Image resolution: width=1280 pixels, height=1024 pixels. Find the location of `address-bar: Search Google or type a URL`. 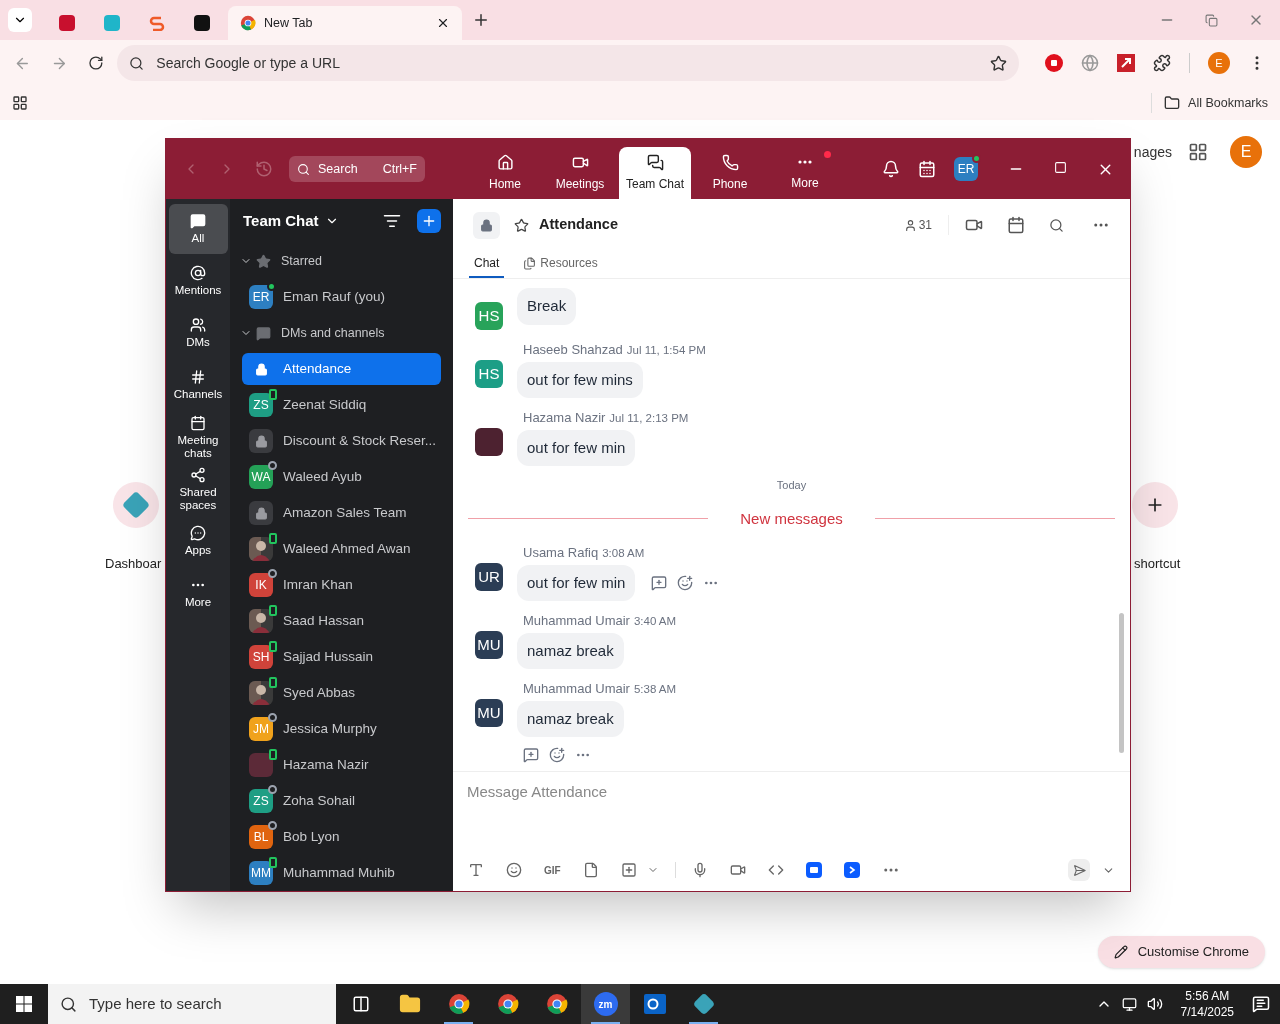

address-bar: Search Google or type a URL is located at coordinates (568, 63).